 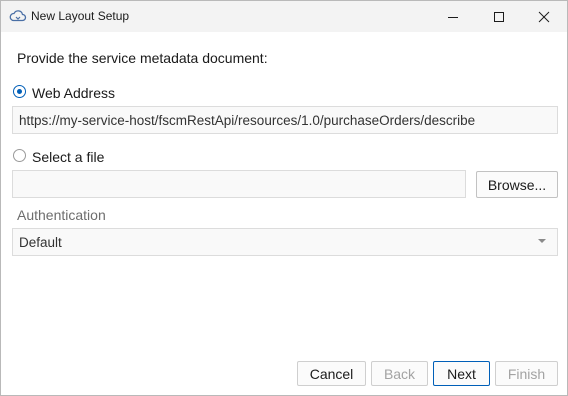 I want to click on window-title: New Layout Setup, so click(x=80, y=16).